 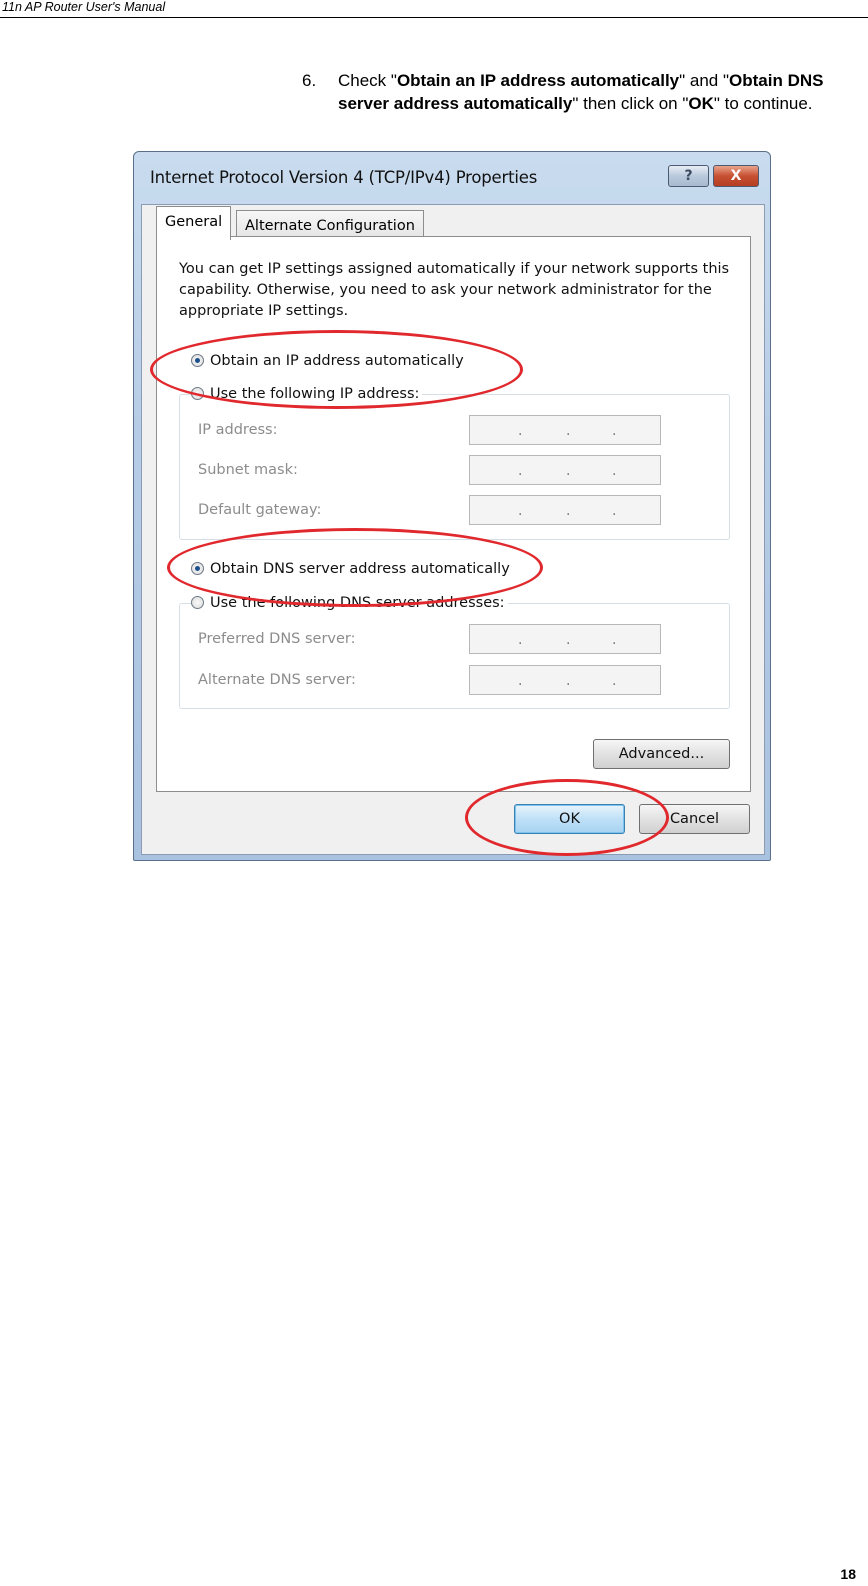 I want to click on cancel-button: Cancel, so click(x=694, y=819).